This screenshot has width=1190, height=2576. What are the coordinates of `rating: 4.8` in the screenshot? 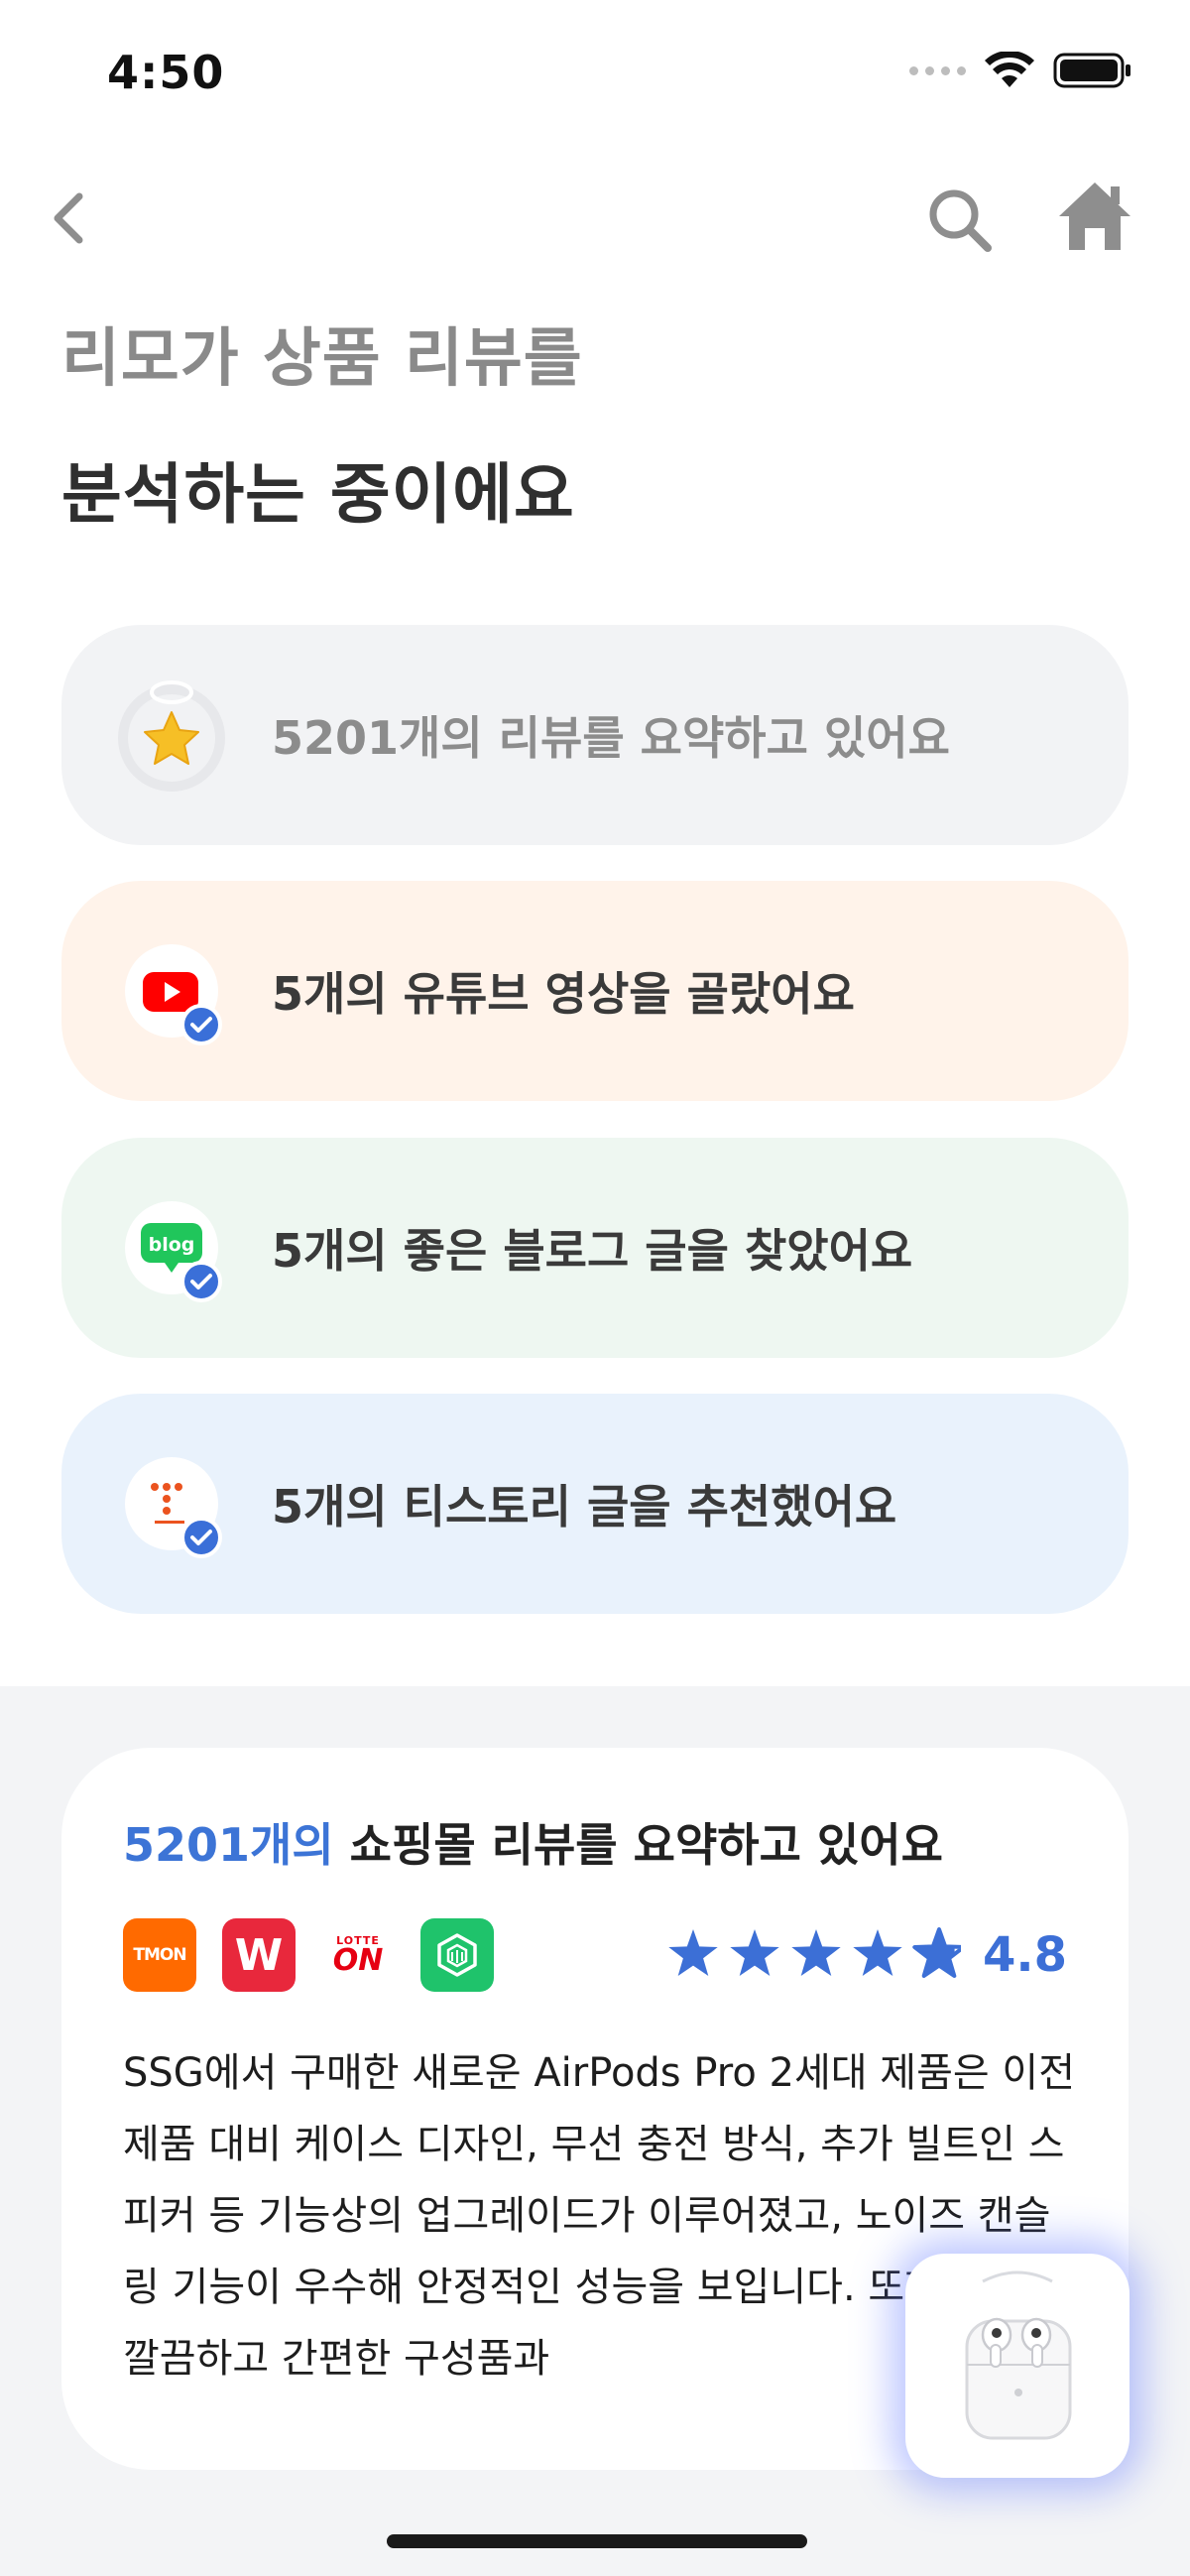 It's located at (865, 1955).